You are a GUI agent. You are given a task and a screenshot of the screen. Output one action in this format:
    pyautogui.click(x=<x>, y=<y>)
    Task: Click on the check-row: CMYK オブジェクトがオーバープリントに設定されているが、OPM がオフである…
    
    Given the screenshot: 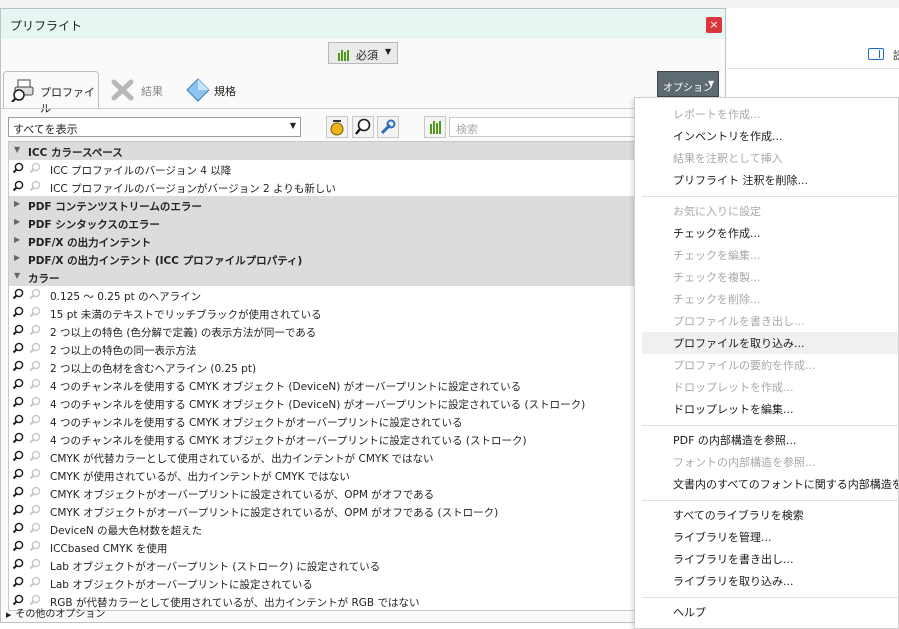 What is the action you would take?
    pyautogui.click(x=324, y=511)
    